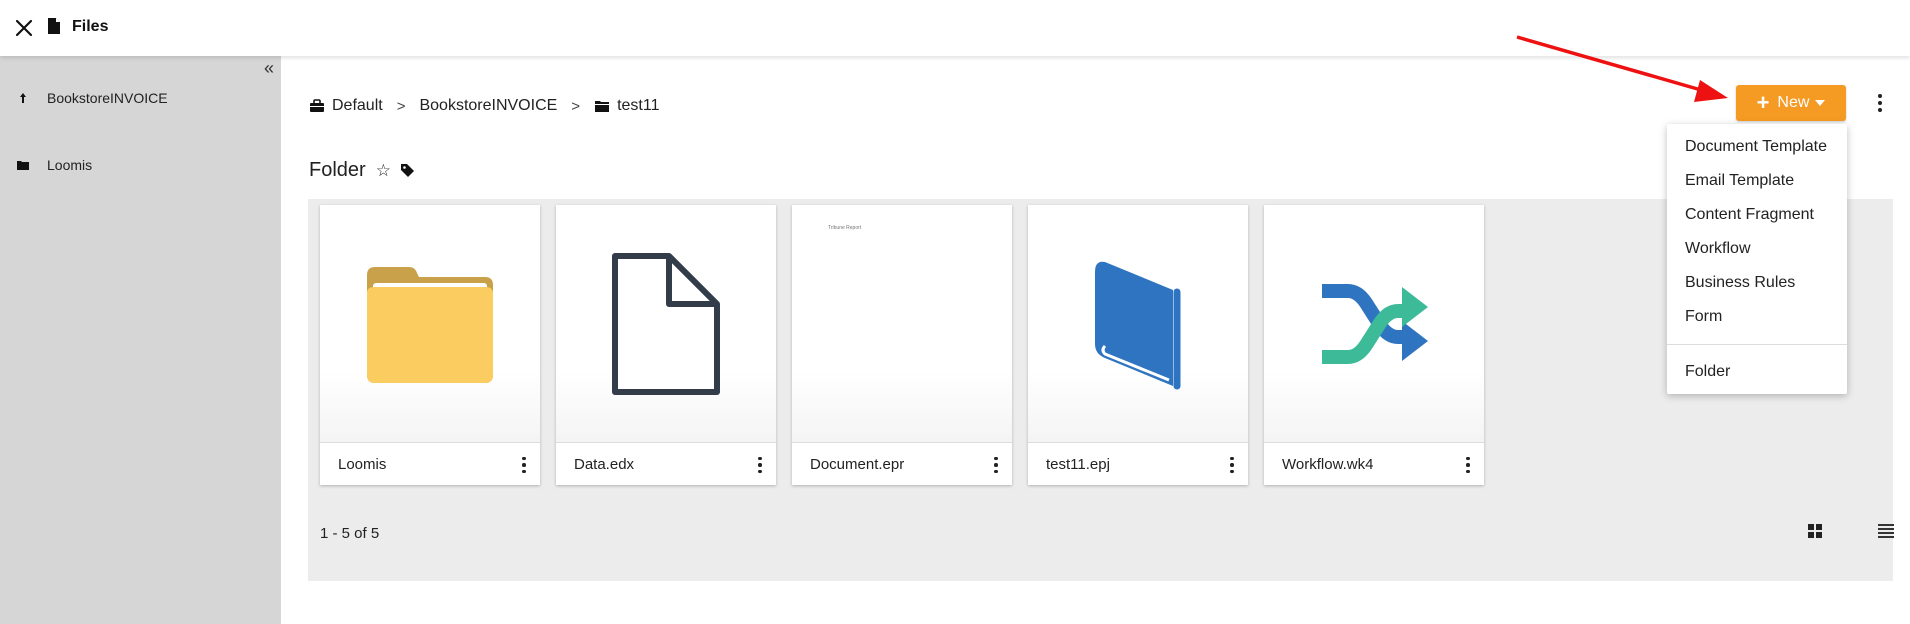  What do you see at coordinates (407, 170) in the screenshot?
I see `tag-icon` at bounding box center [407, 170].